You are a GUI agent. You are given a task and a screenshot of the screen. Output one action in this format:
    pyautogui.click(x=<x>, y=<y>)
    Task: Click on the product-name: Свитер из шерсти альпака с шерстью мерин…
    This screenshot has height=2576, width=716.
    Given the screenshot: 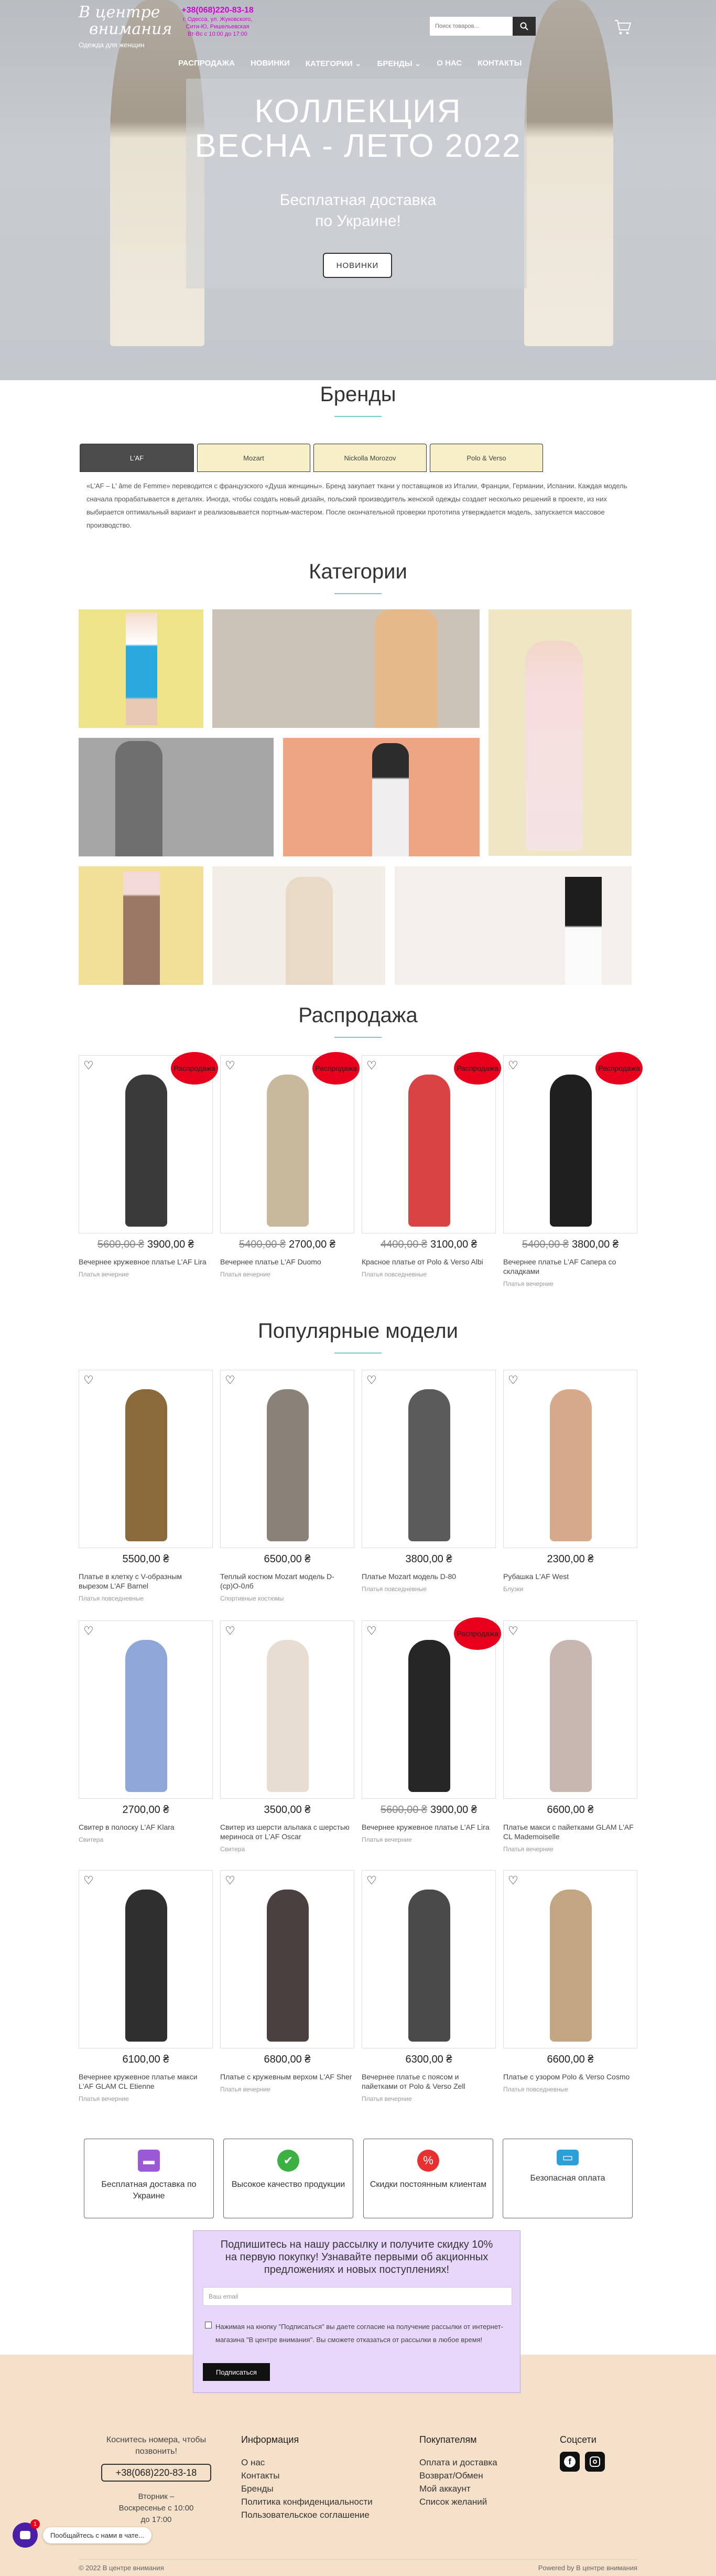 What is the action you would take?
    pyautogui.click(x=287, y=1831)
    